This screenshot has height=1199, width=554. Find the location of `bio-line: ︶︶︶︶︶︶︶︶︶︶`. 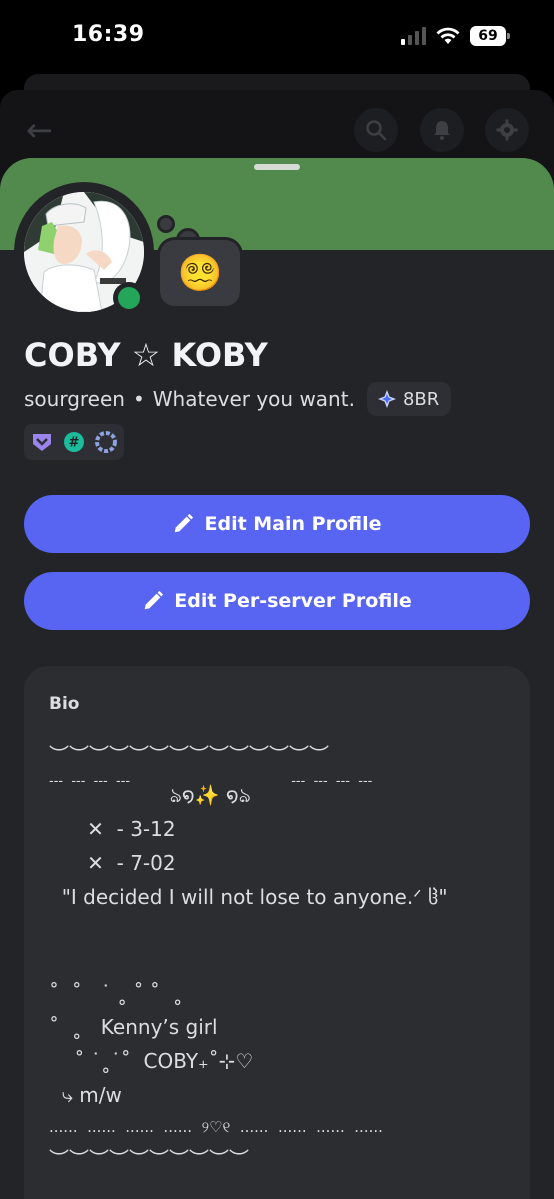

bio-line: ︶︶︶︶︶︶︶︶︶︶ is located at coordinates (149, 1159).